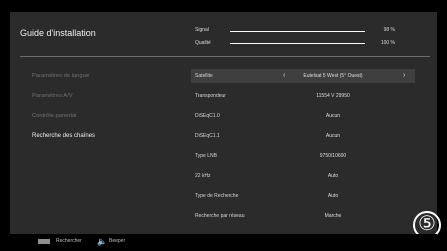 Image resolution: width=447 pixels, height=251 pixels. I want to click on diseqc10-row: DiSEqC1.0 Aucun, so click(303, 116).